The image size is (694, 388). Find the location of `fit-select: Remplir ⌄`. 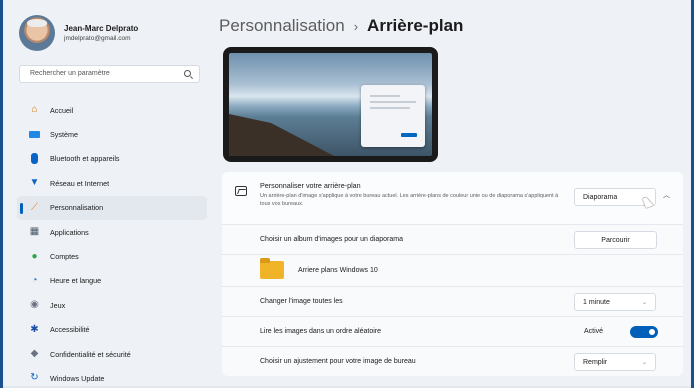

fit-select: Remplir ⌄ is located at coordinates (615, 362).